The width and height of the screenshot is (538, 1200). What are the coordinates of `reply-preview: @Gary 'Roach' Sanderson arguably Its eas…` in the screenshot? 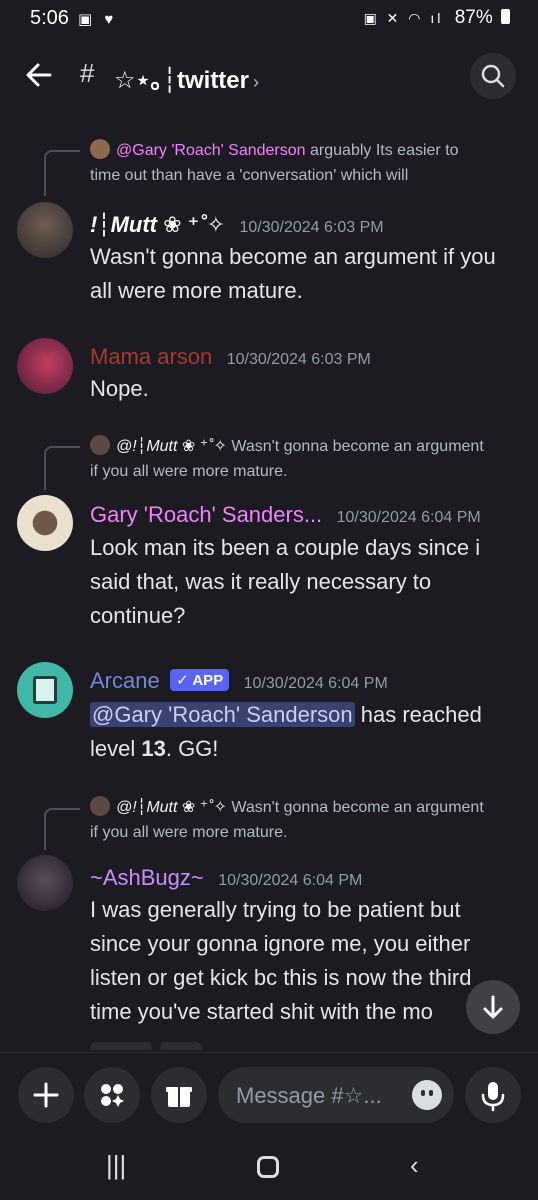 It's located at (305, 163).